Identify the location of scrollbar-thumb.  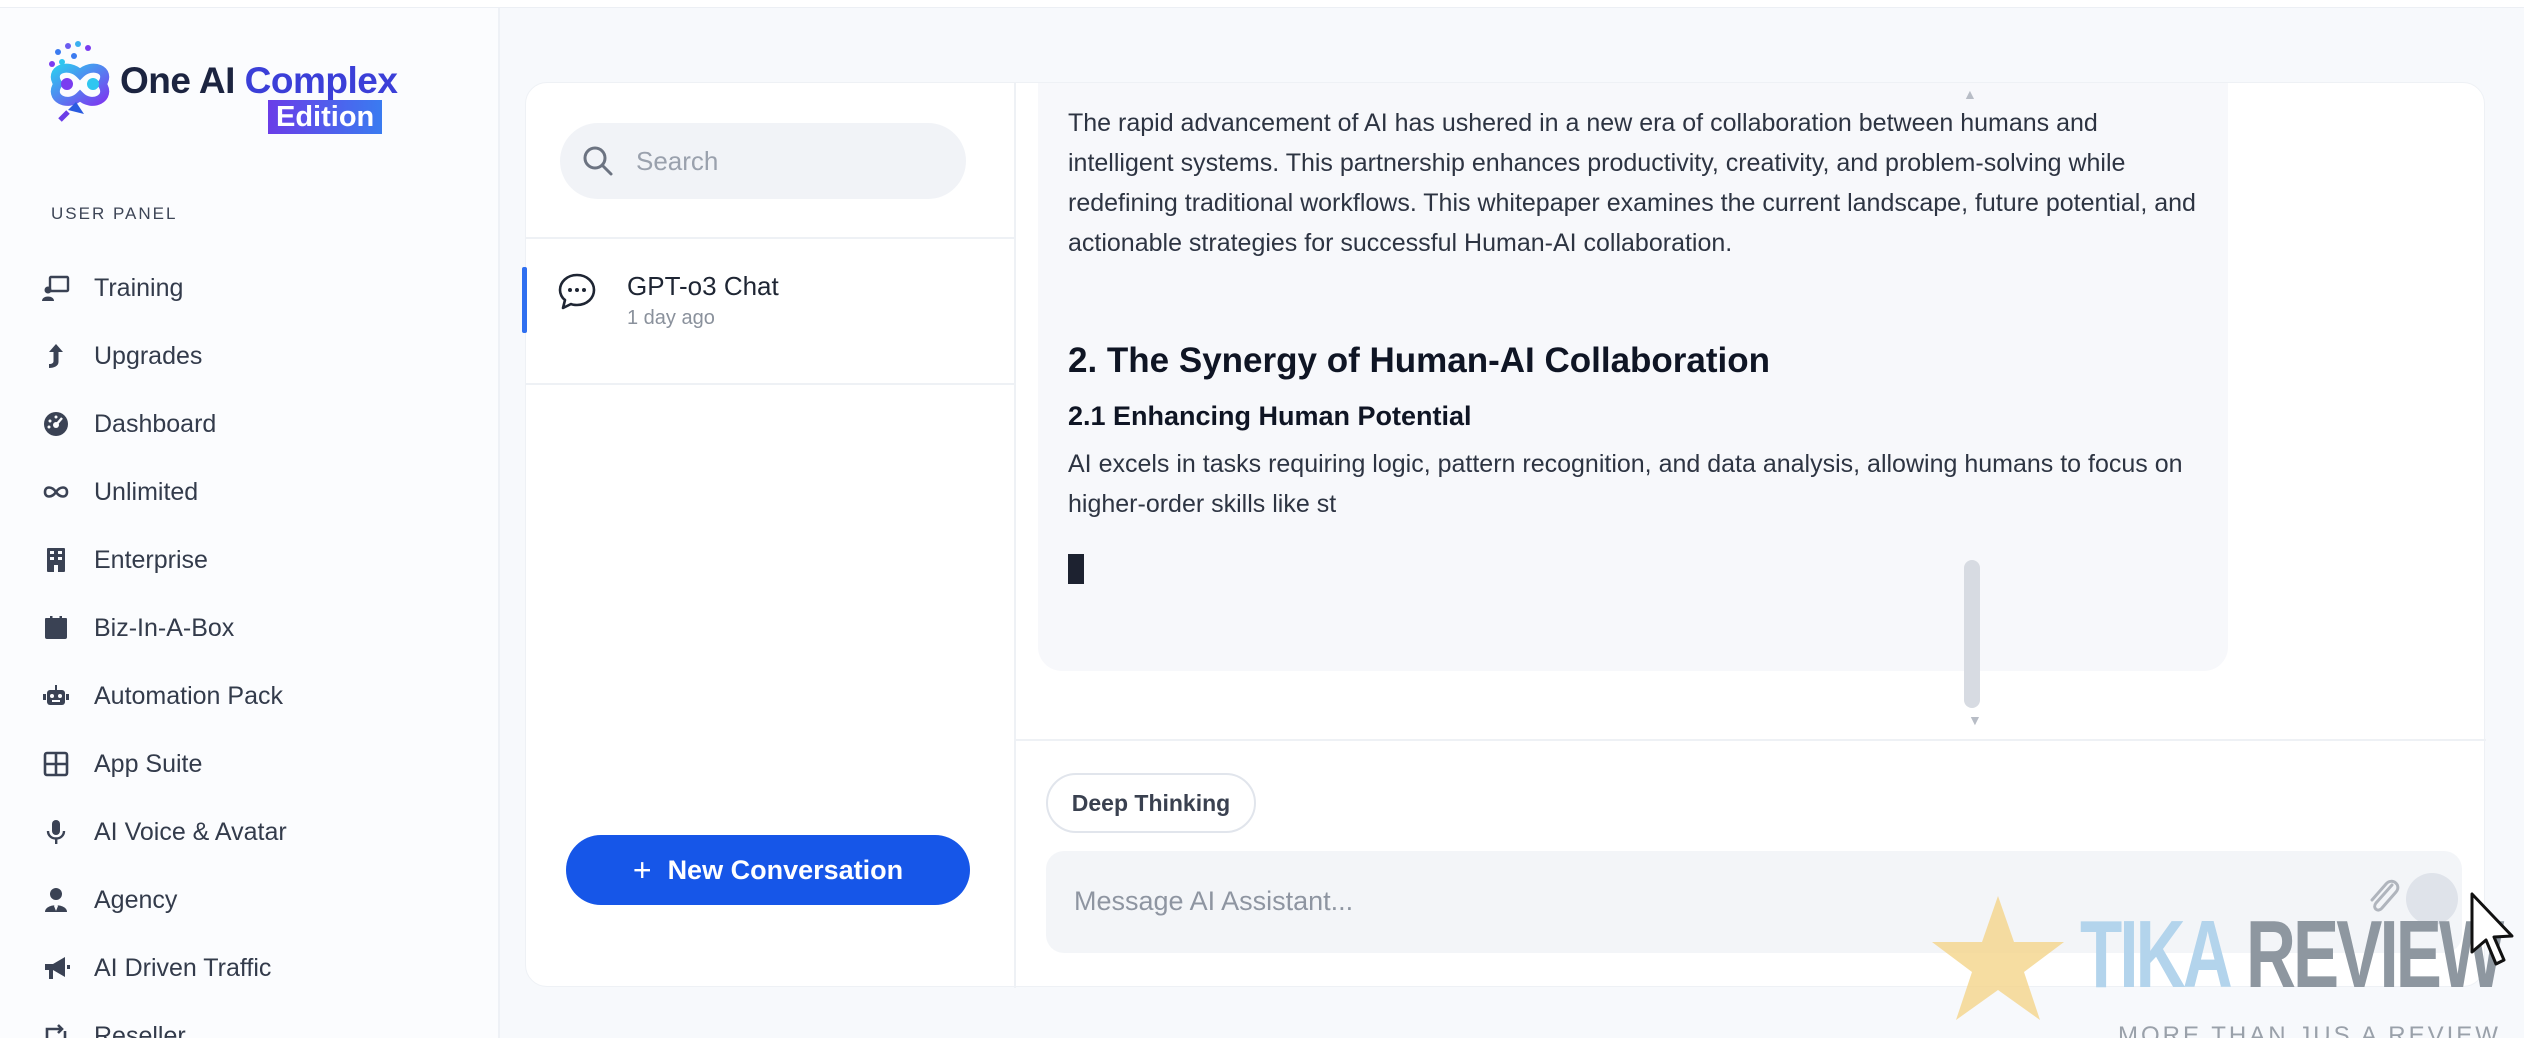
(1972, 634).